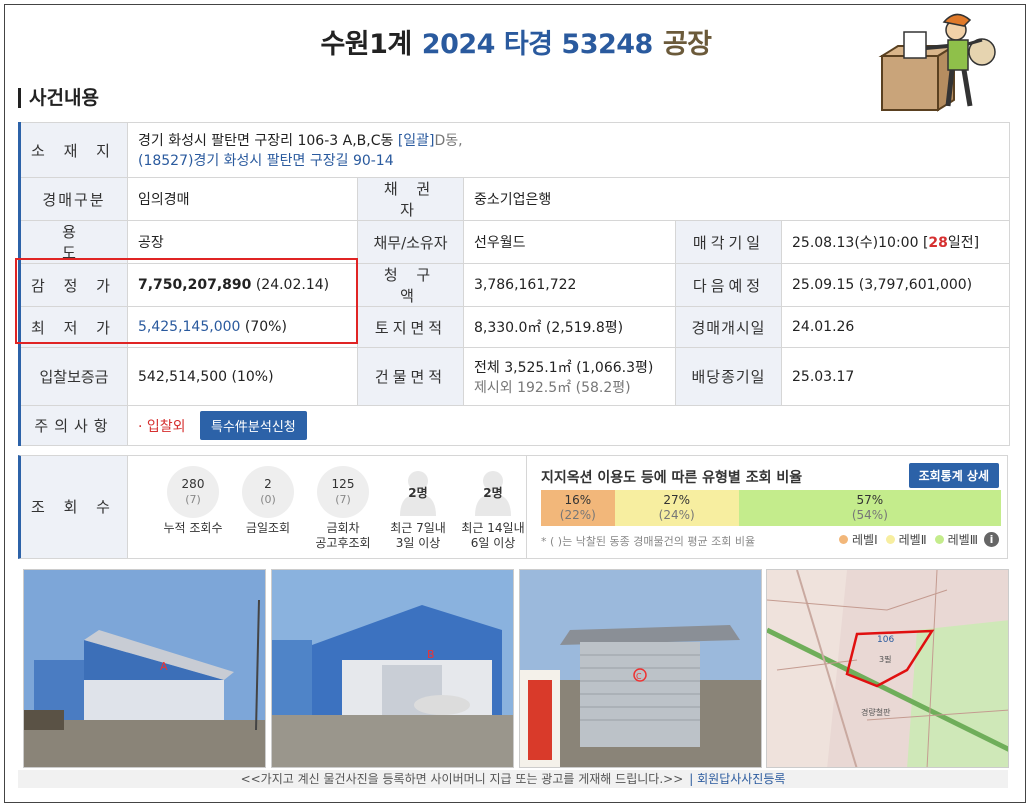 The image size is (1032, 807). I want to click on photo-label-c: C, so click(639, 676).